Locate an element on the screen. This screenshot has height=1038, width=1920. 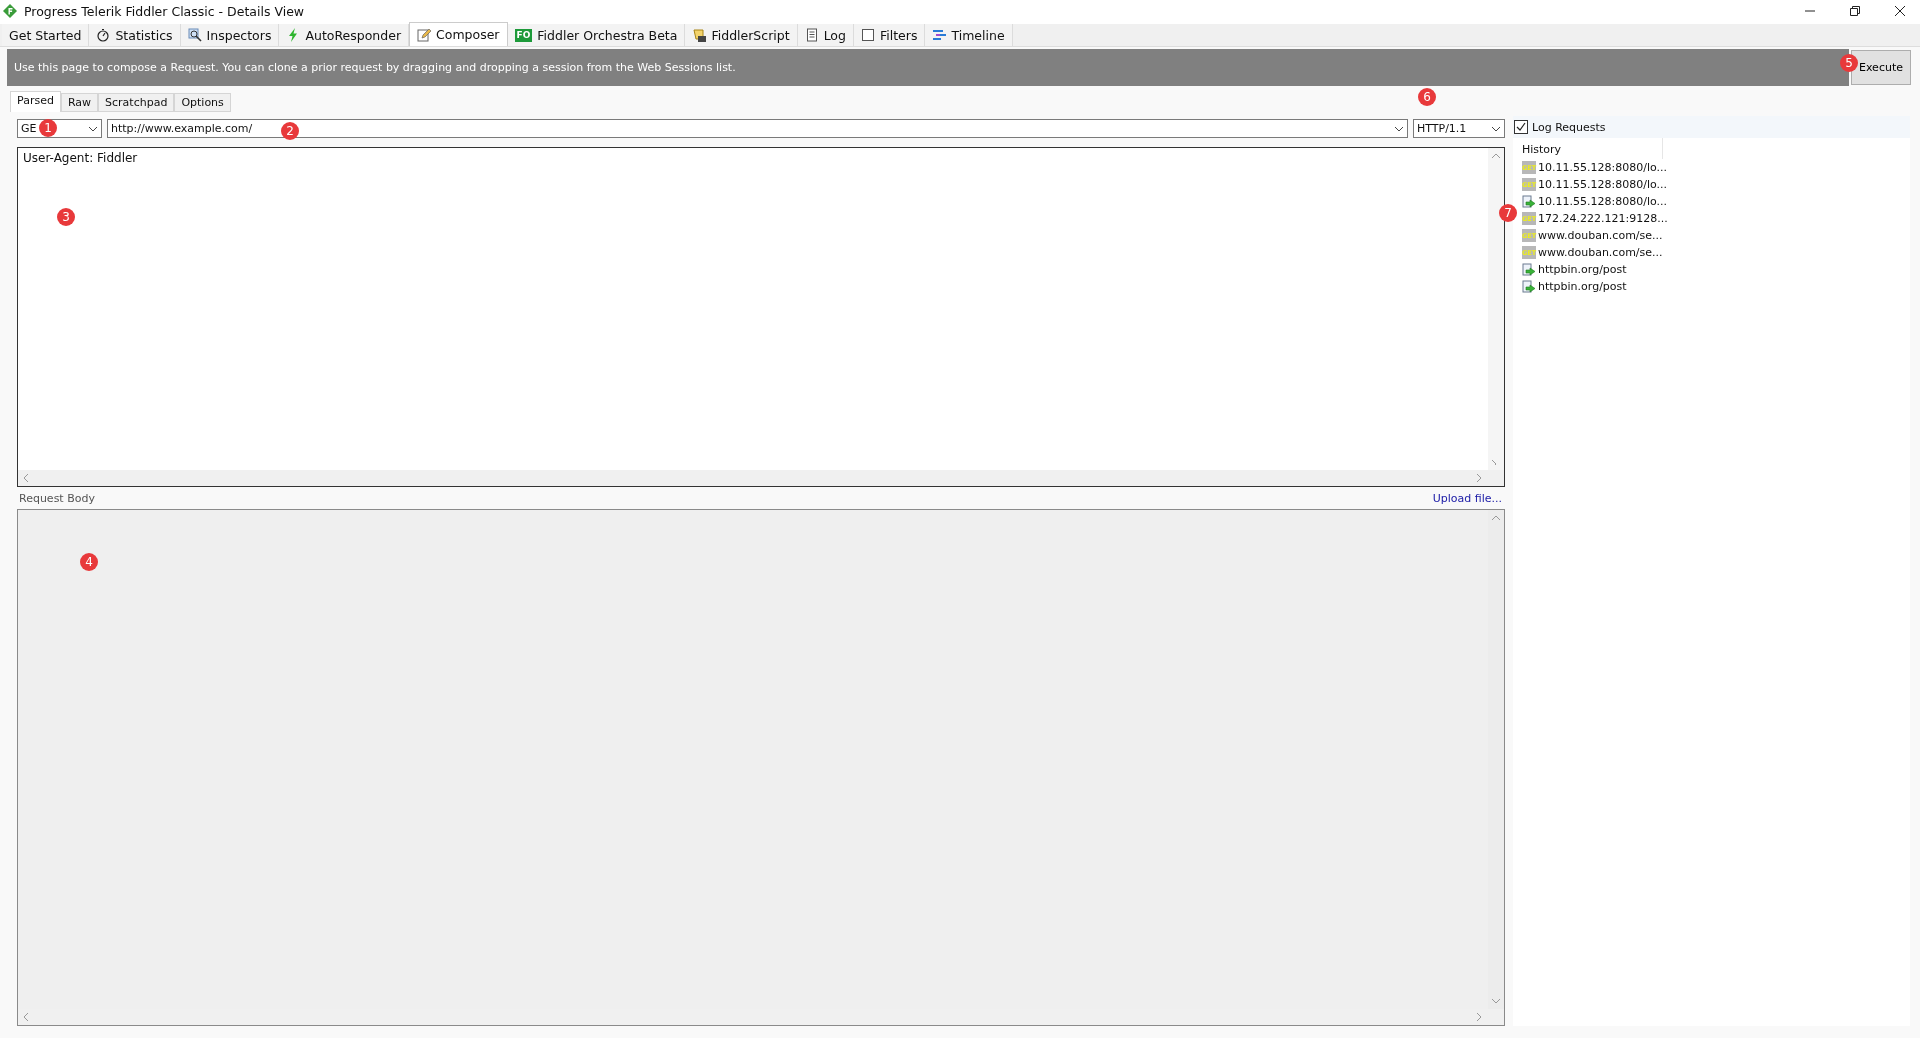
tab: Raw is located at coordinates (79, 102).